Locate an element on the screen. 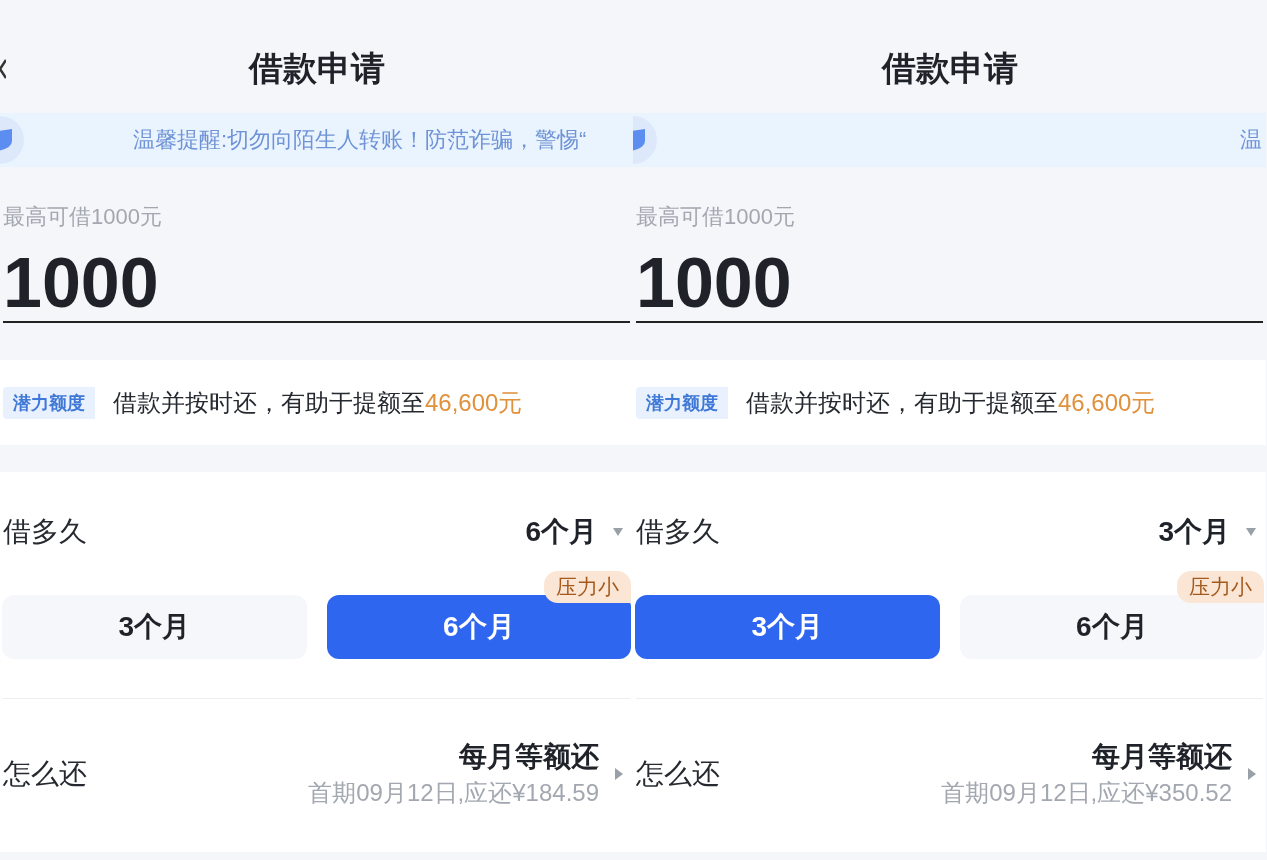 The height and width of the screenshot is (860, 1267). term-value: 6个月 is located at coordinates (561, 532).